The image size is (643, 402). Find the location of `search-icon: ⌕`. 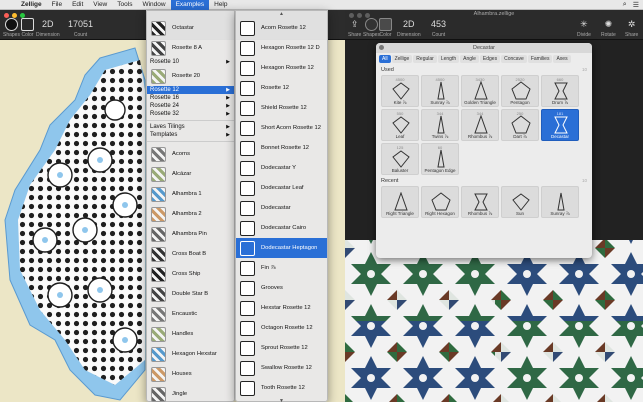

search-icon: ⌕ is located at coordinates (625, 5).